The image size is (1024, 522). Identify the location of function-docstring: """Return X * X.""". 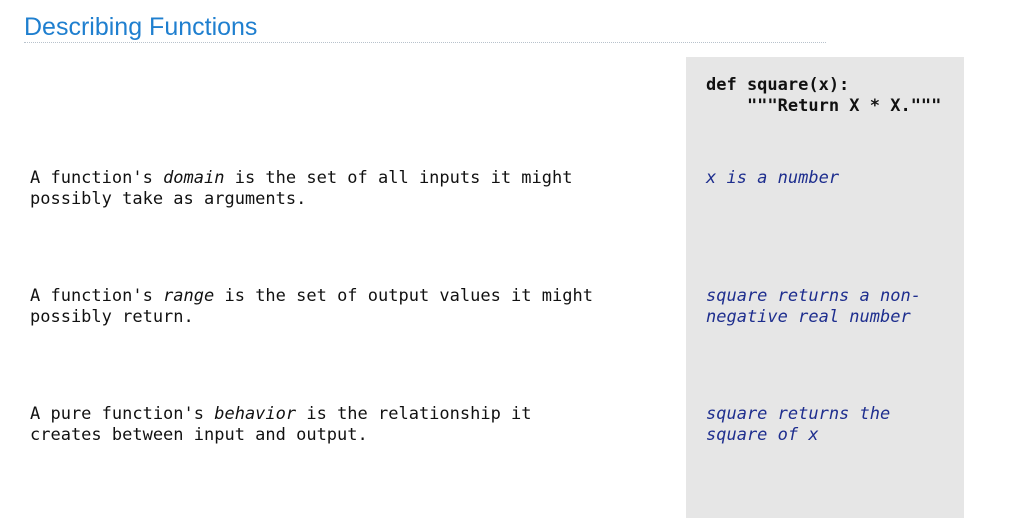
(824, 106).